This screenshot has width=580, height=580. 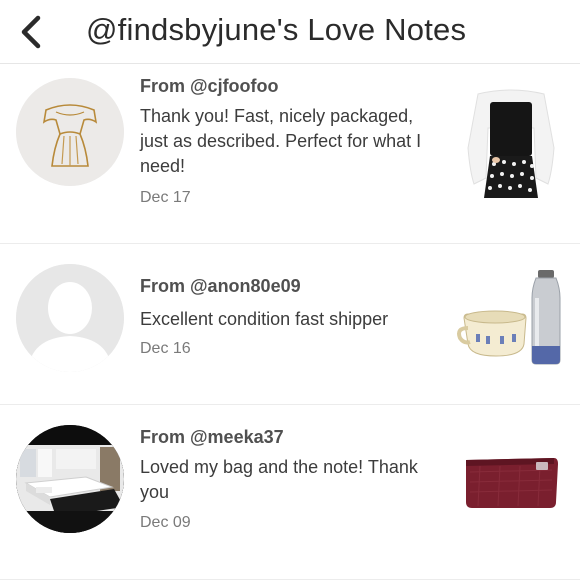 What do you see at coordinates (220, 286) in the screenshot?
I see `note-sender: From @anon80e09` at bounding box center [220, 286].